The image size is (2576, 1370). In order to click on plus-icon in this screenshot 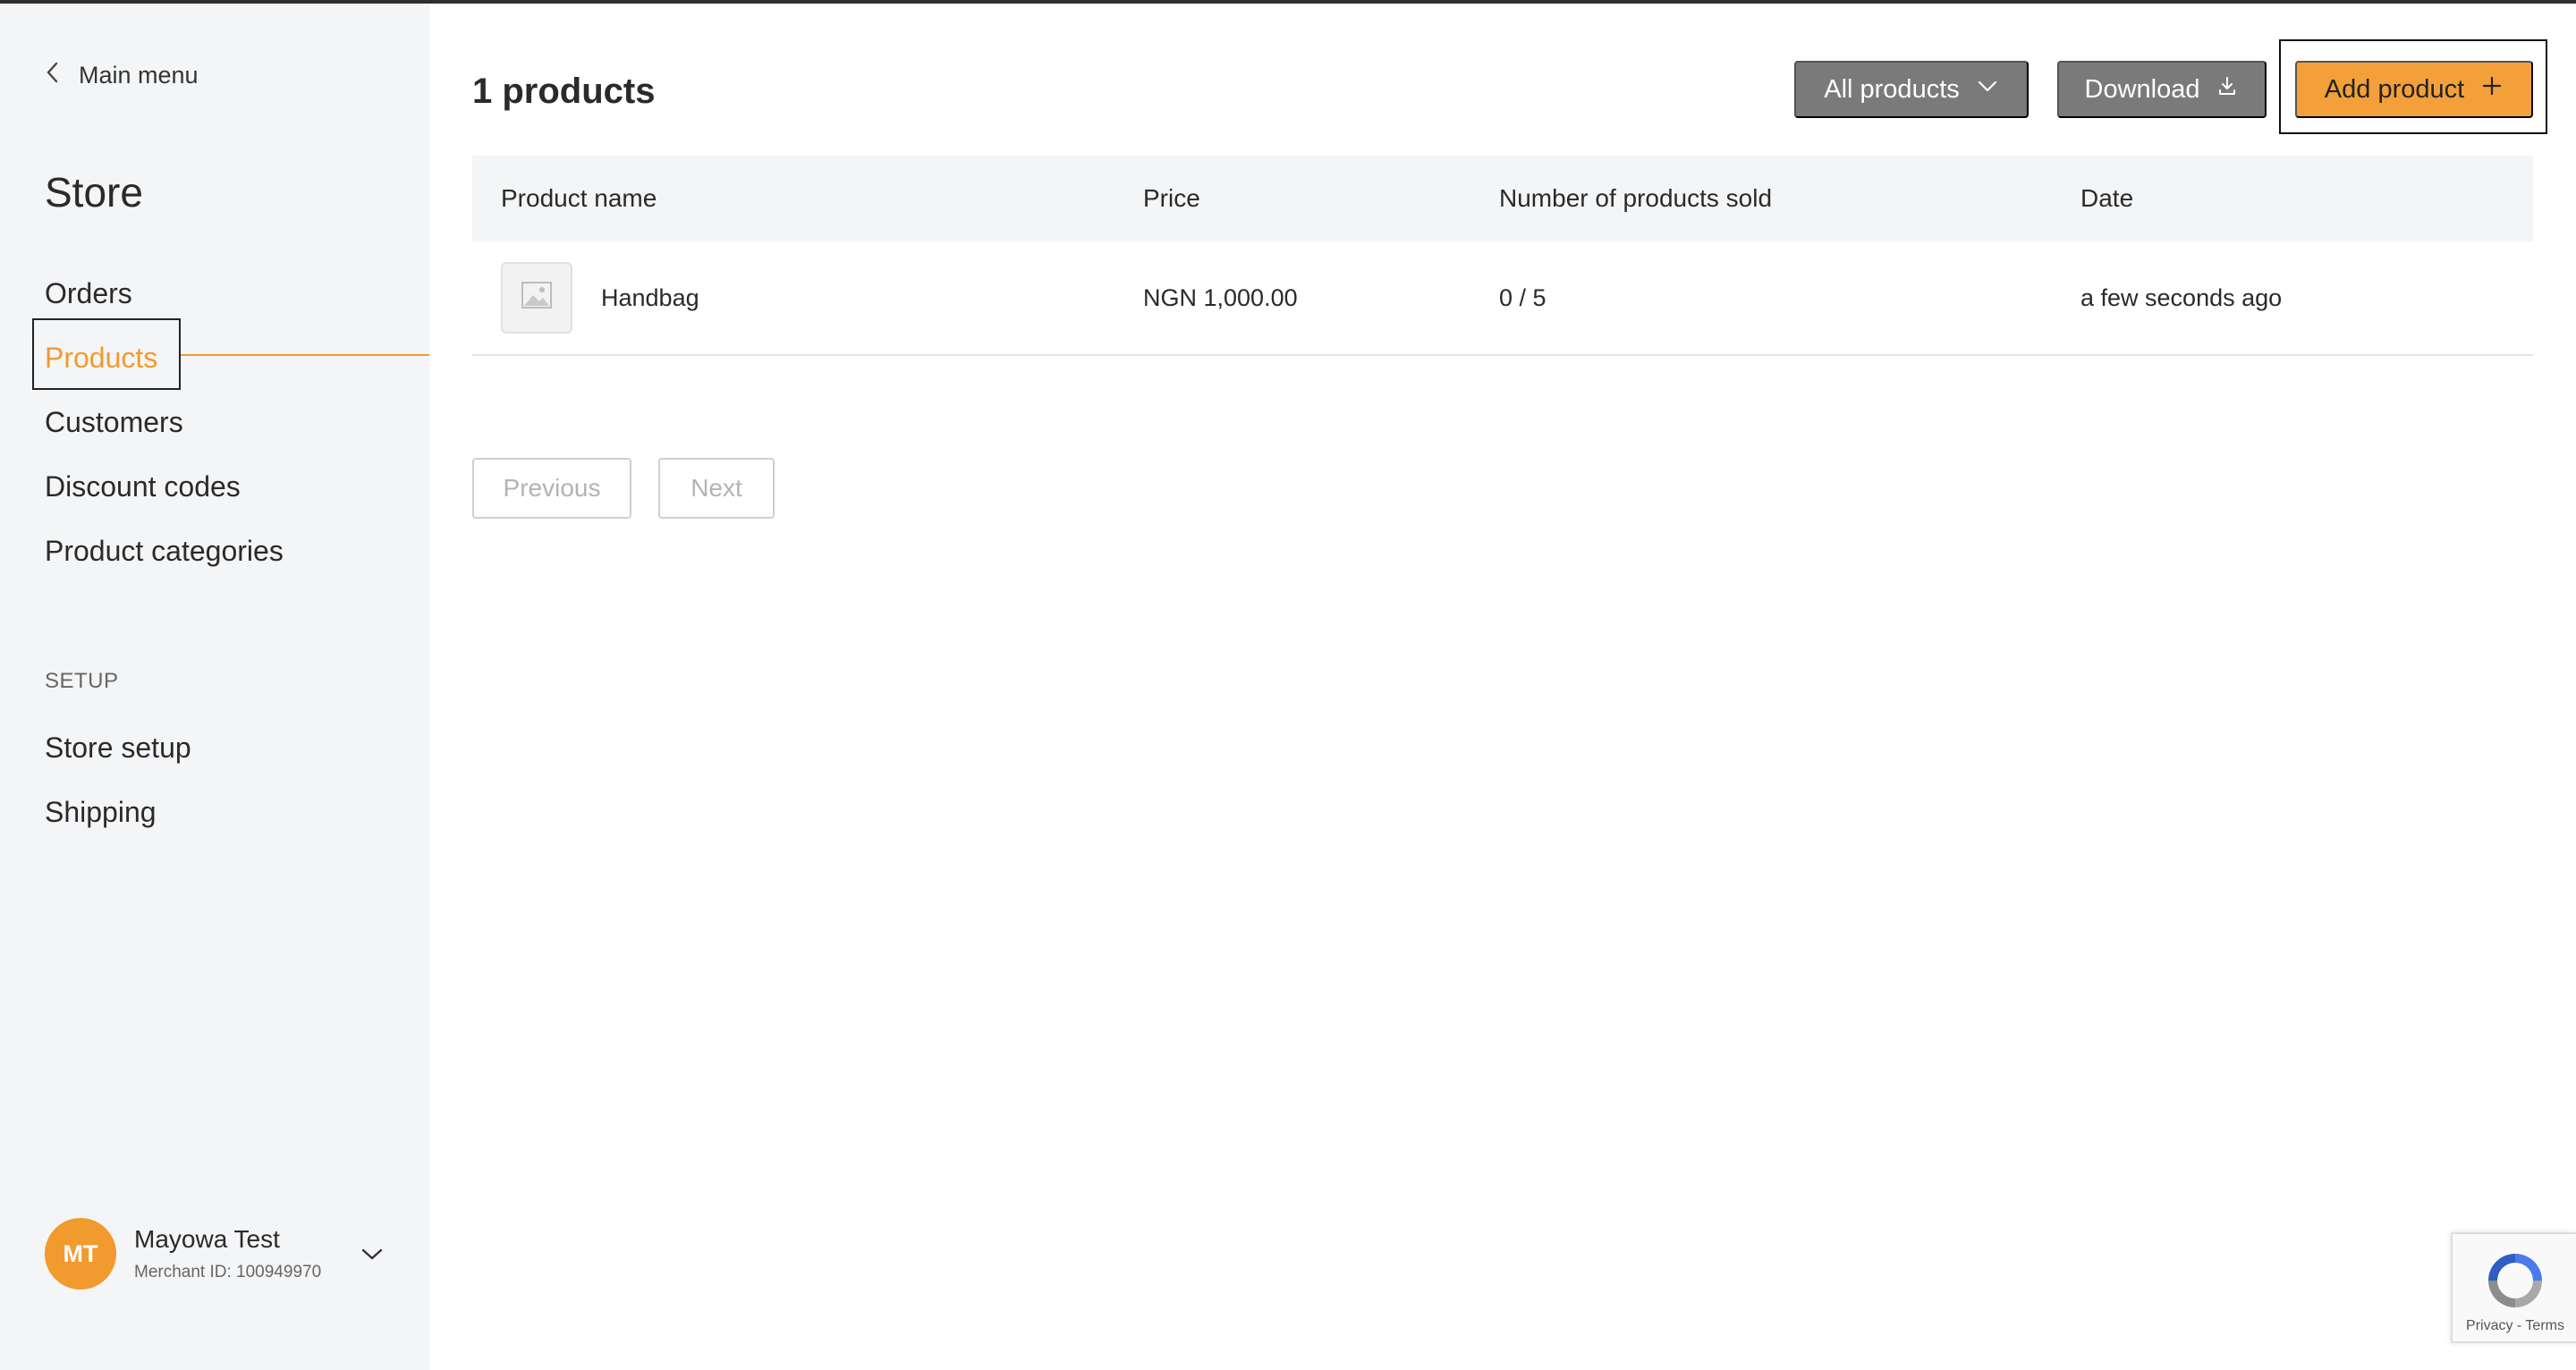, I will do `click(2492, 89)`.